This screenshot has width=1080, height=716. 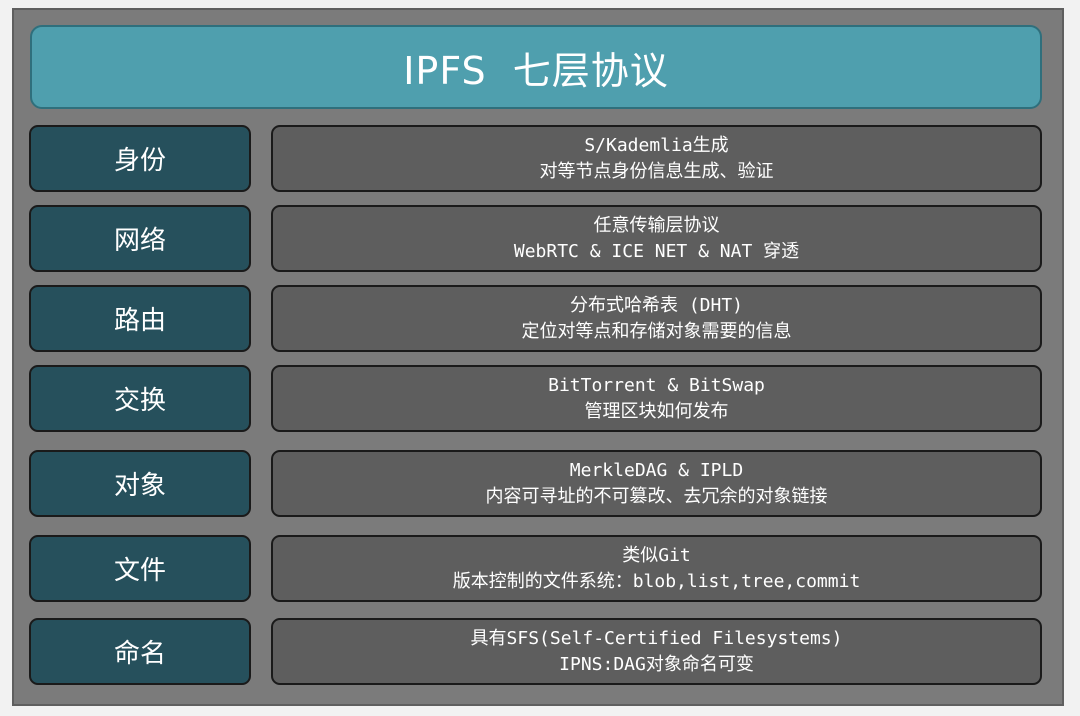 I want to click on layer-label-file: 文件, so click(x=140, y=568).